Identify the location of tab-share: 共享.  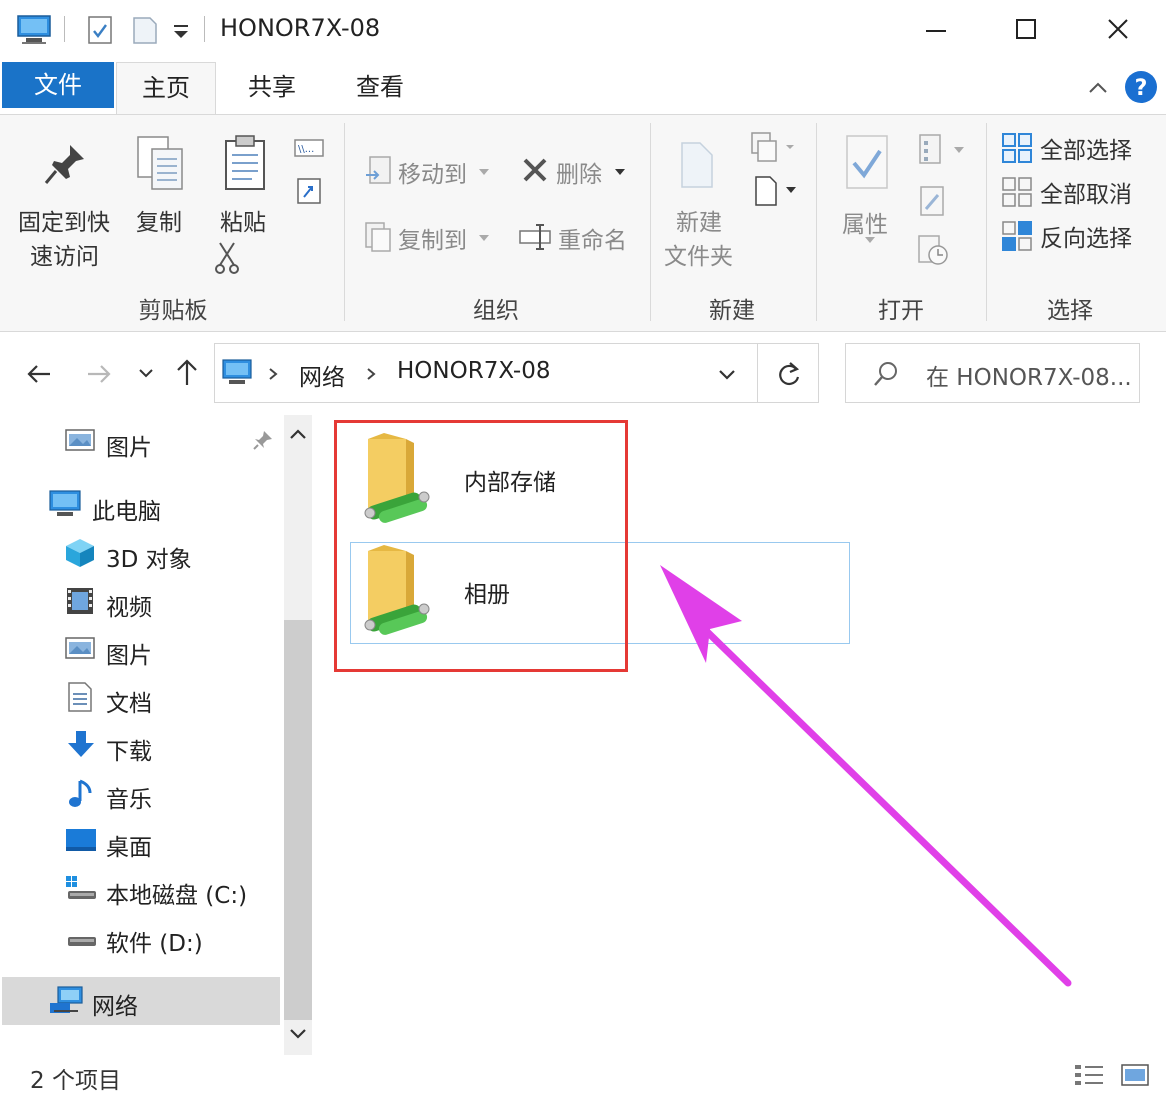
(272, 88).